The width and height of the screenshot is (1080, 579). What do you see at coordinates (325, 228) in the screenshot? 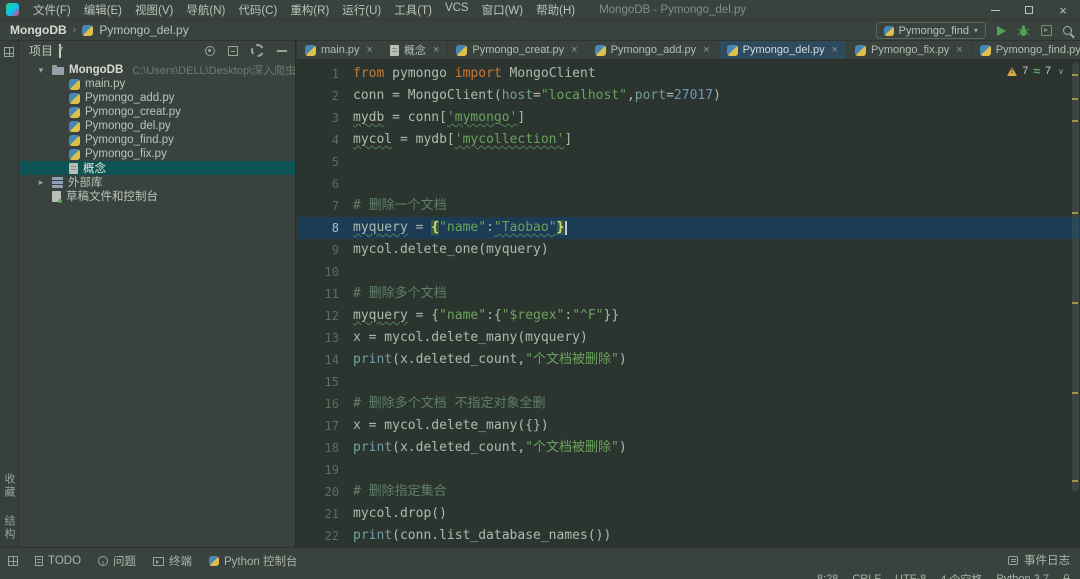
I see `line-number: 8` at bounding box center [325, 228].